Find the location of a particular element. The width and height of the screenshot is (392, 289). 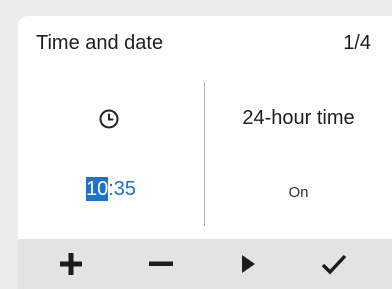

checkmark-icon is located at coordinates (334, 264).